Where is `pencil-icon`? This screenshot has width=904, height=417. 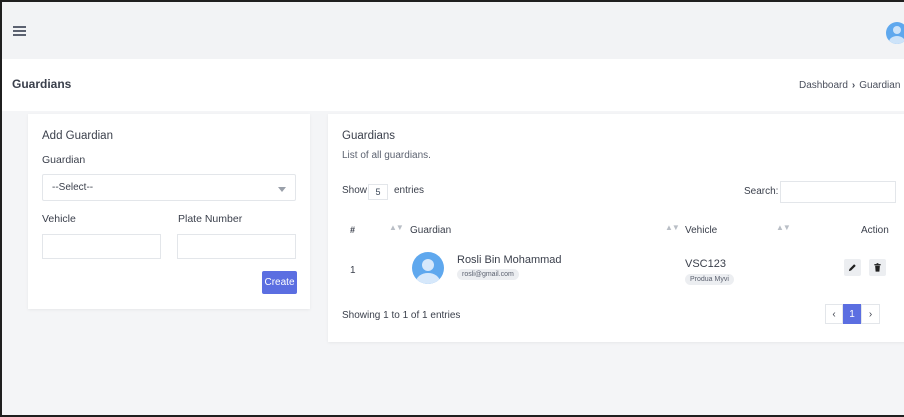 pencil-icon is located at coordinates (852, 268).